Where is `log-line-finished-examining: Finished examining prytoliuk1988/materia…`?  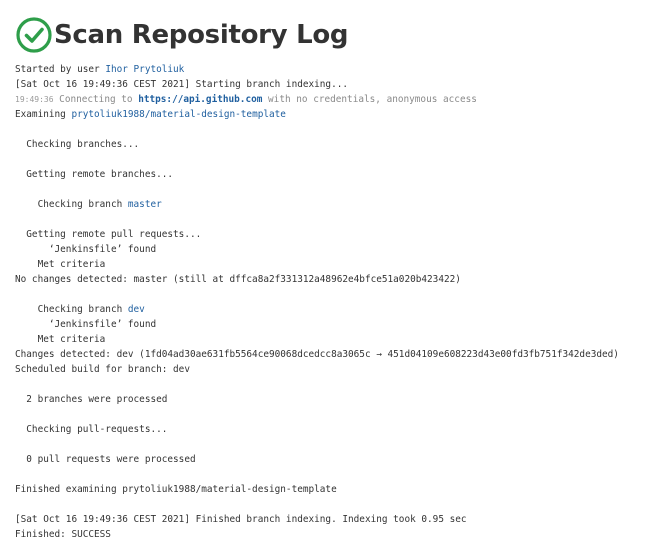
log-line-finished-examining: Finished examining prytoliuk1988/materia… is located at coordinates (176, 489).